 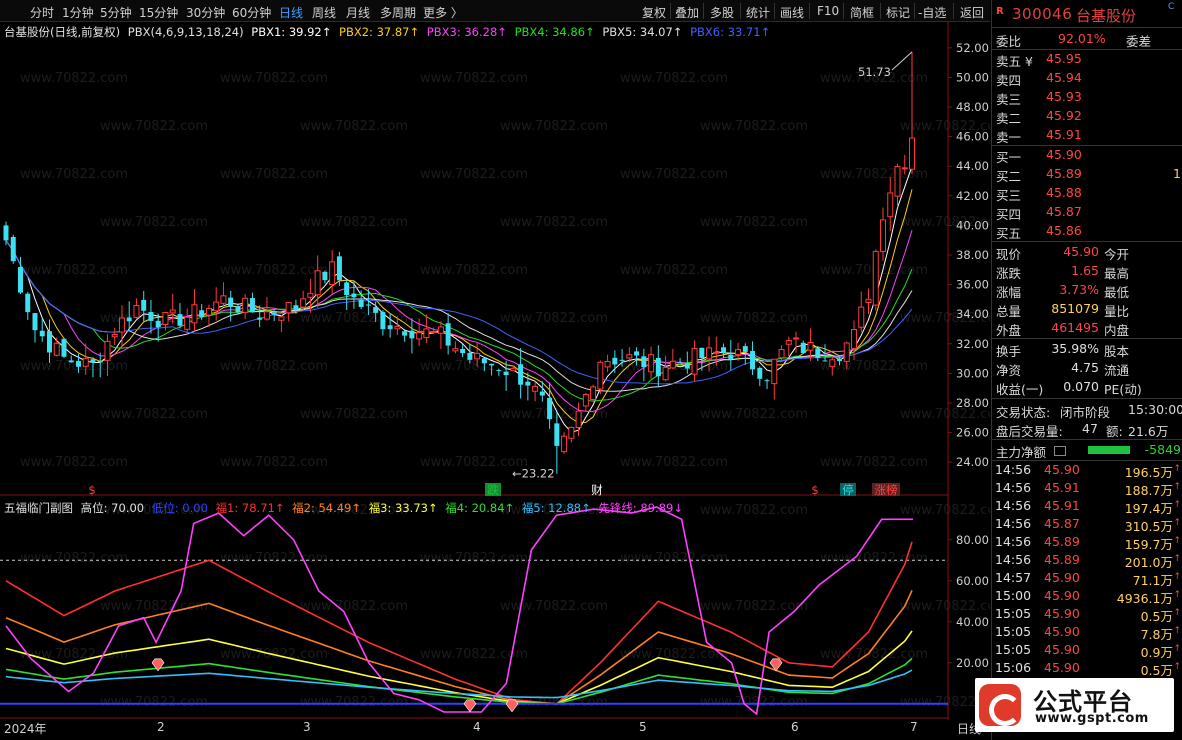 I want to click on period-tab-1min: 1分钟, so click(x=78, y=12).